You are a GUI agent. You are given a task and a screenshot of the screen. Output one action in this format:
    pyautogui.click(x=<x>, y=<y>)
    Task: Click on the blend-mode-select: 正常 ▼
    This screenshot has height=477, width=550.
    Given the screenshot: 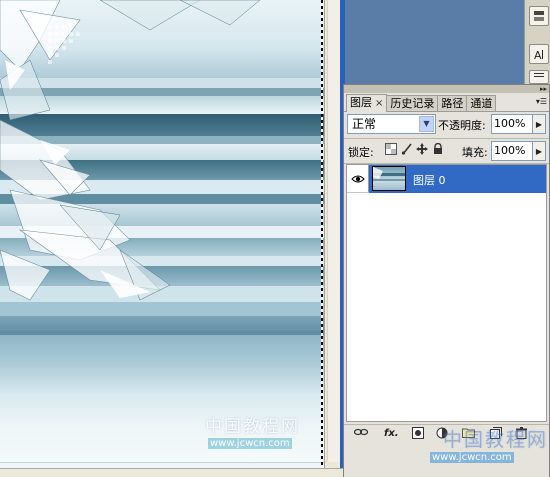 What is the action you would take?
    pyautogui.click(x=391, y=124)
    